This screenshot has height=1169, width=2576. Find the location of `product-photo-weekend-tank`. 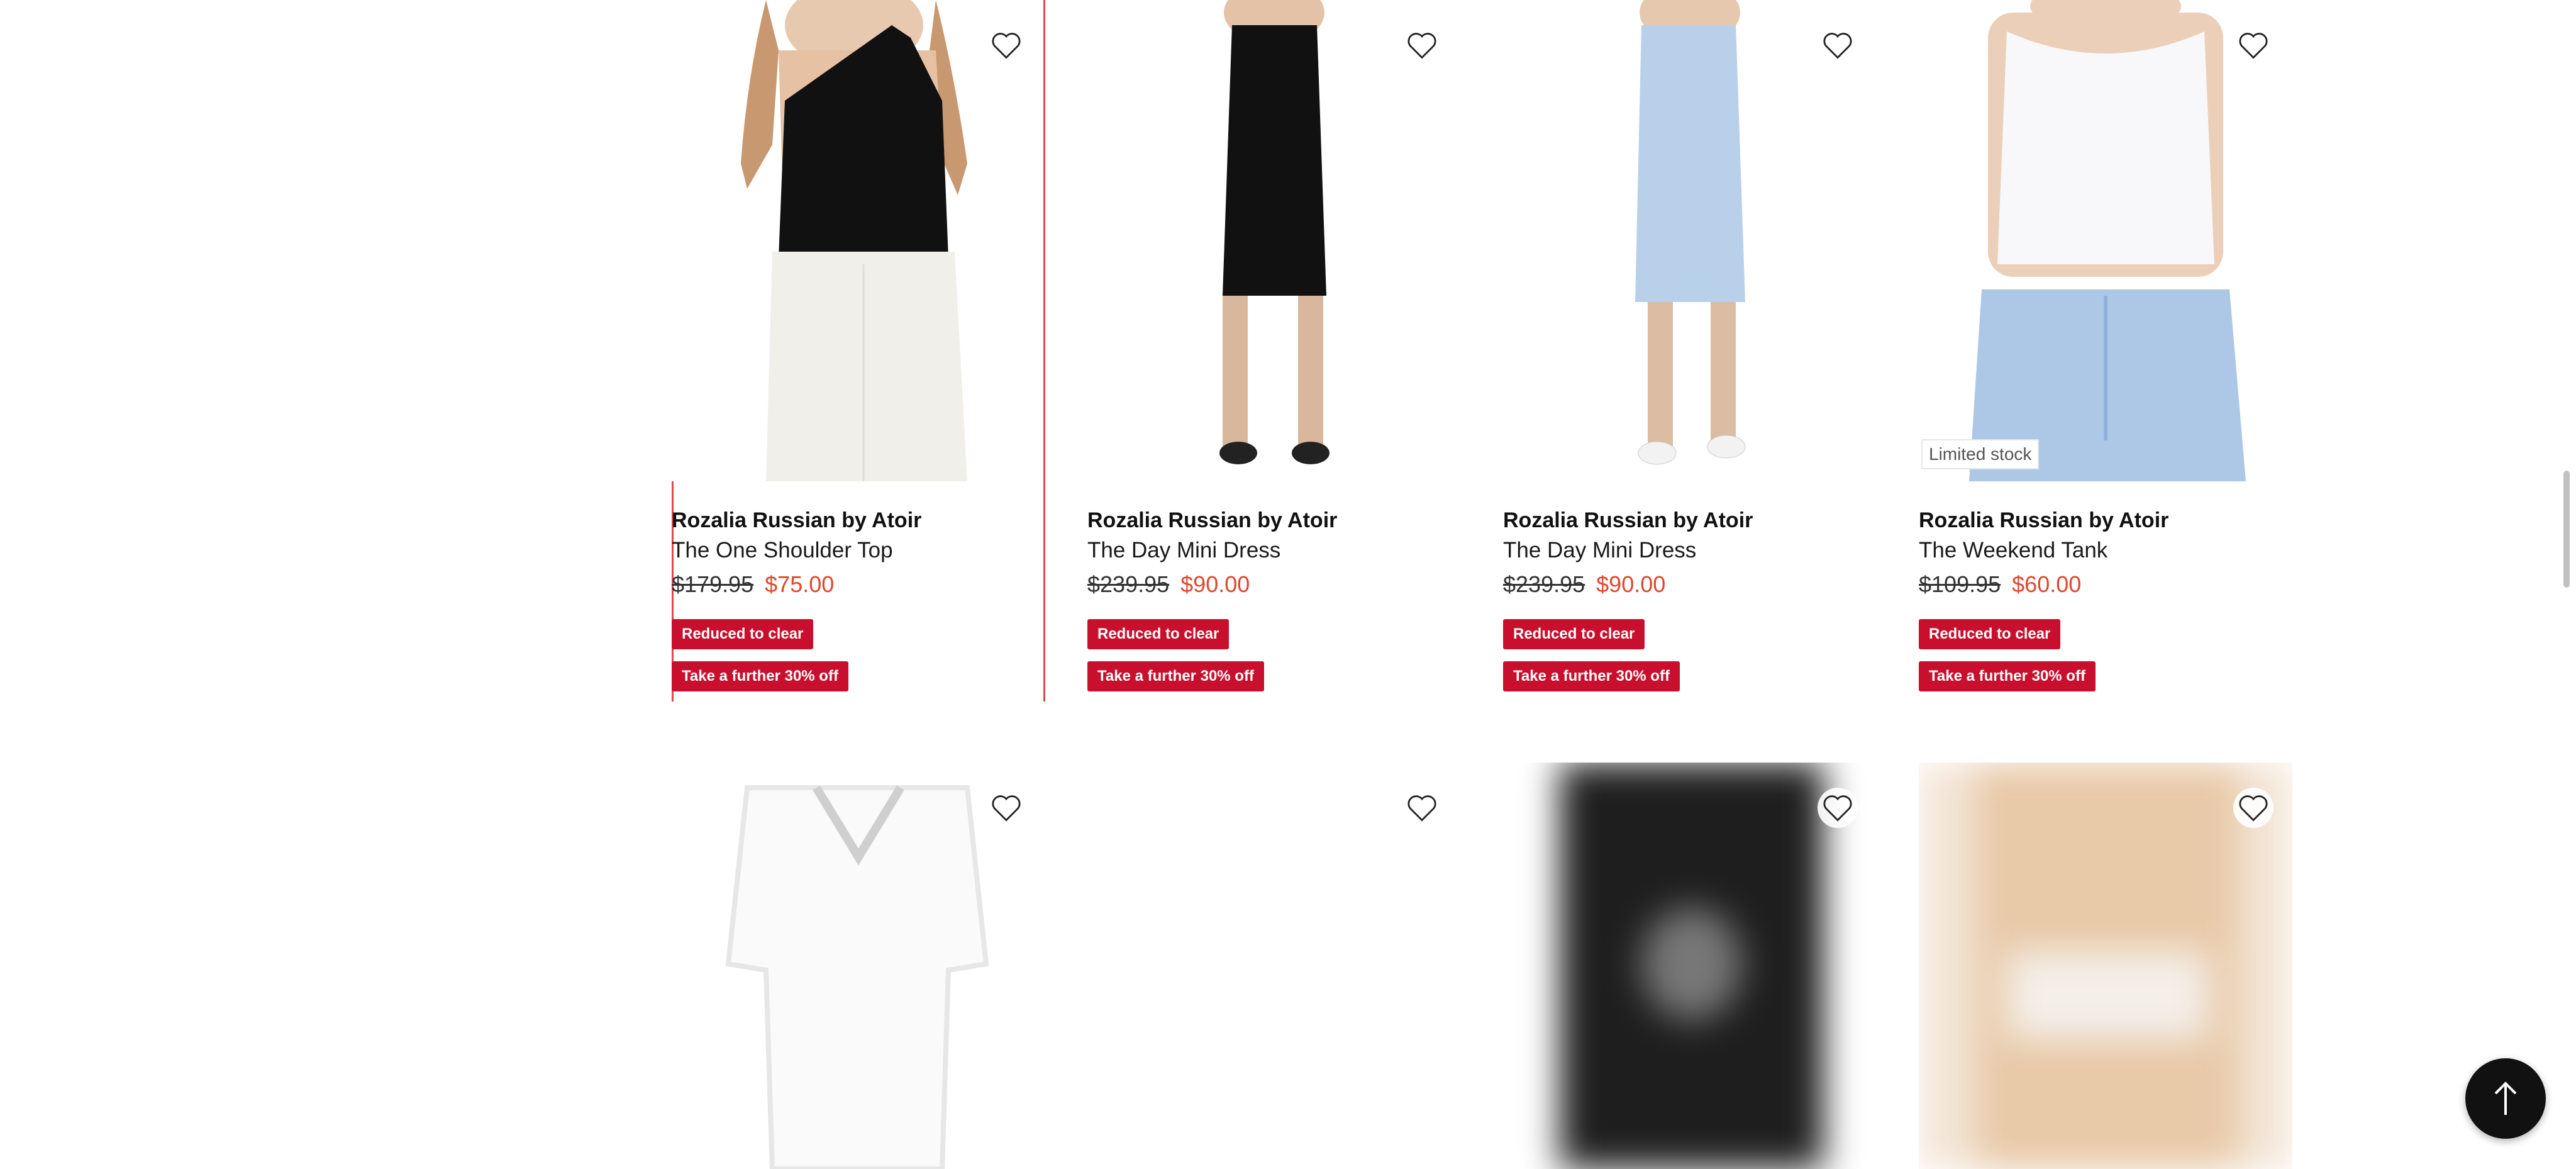

product-photo-weekend-tank is located at coordinates (2105, 241).